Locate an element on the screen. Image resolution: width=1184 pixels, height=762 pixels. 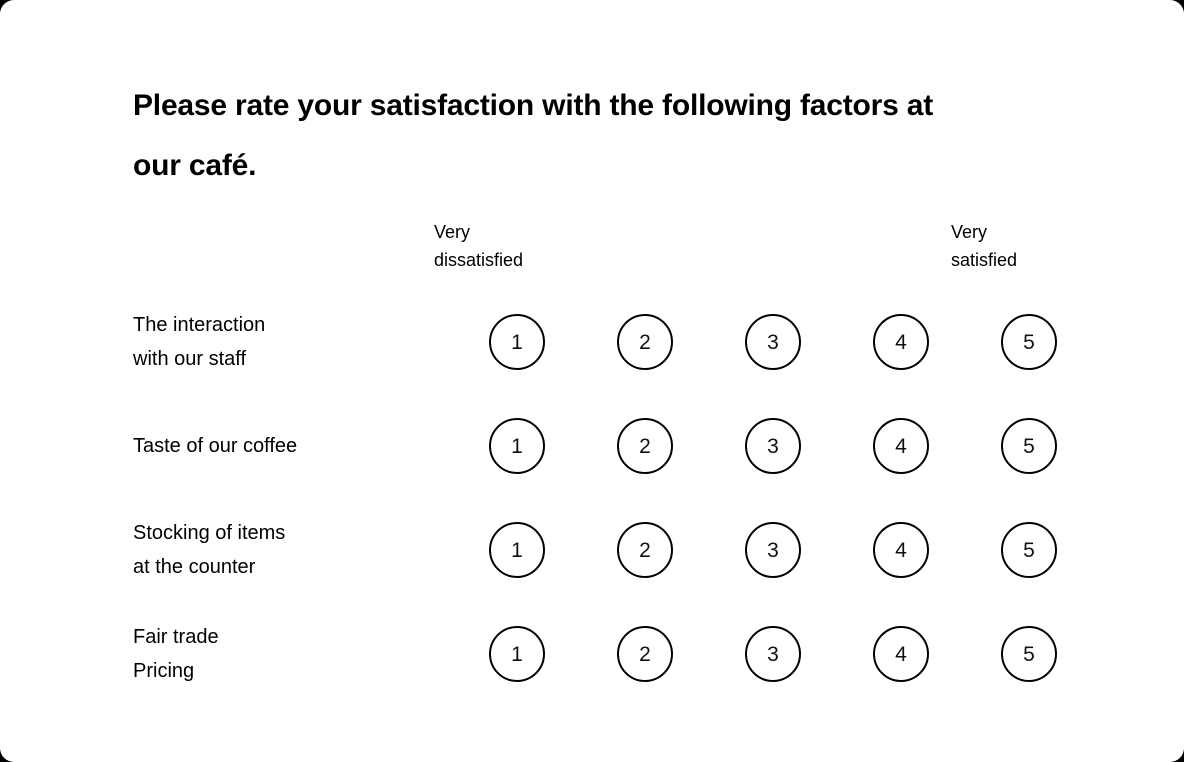
matrix-row: Taste of our coffee 1 2 3 4 5 is located at coordinates (598, 446).